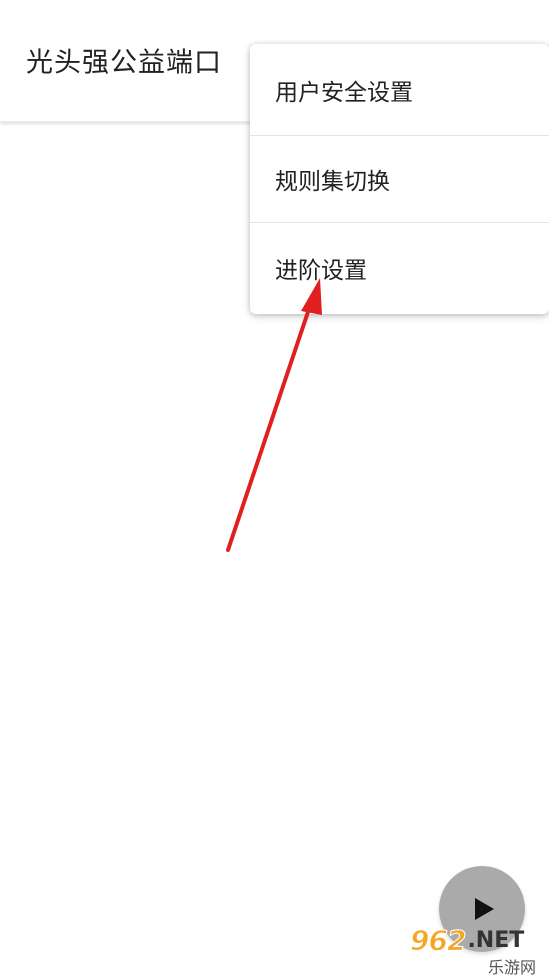 Image resolution: width=549 pixels, height=978 pixels. What do you see at coordinates (270, 425) in the screenshot?
I see `annotation-arrow-shaft` at bounding box center [270, 425].